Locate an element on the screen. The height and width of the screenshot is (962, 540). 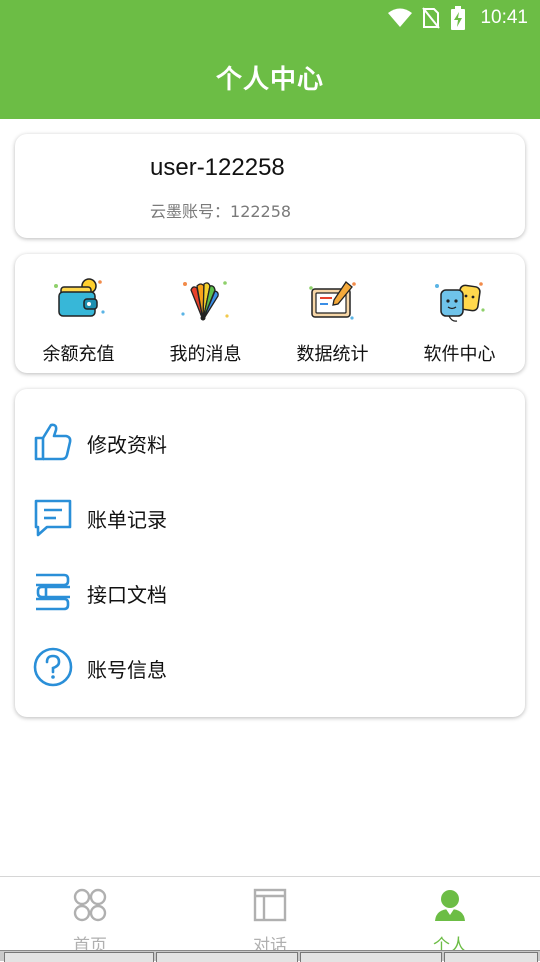
account-number: 122258 is located at coordinates (261, 211).